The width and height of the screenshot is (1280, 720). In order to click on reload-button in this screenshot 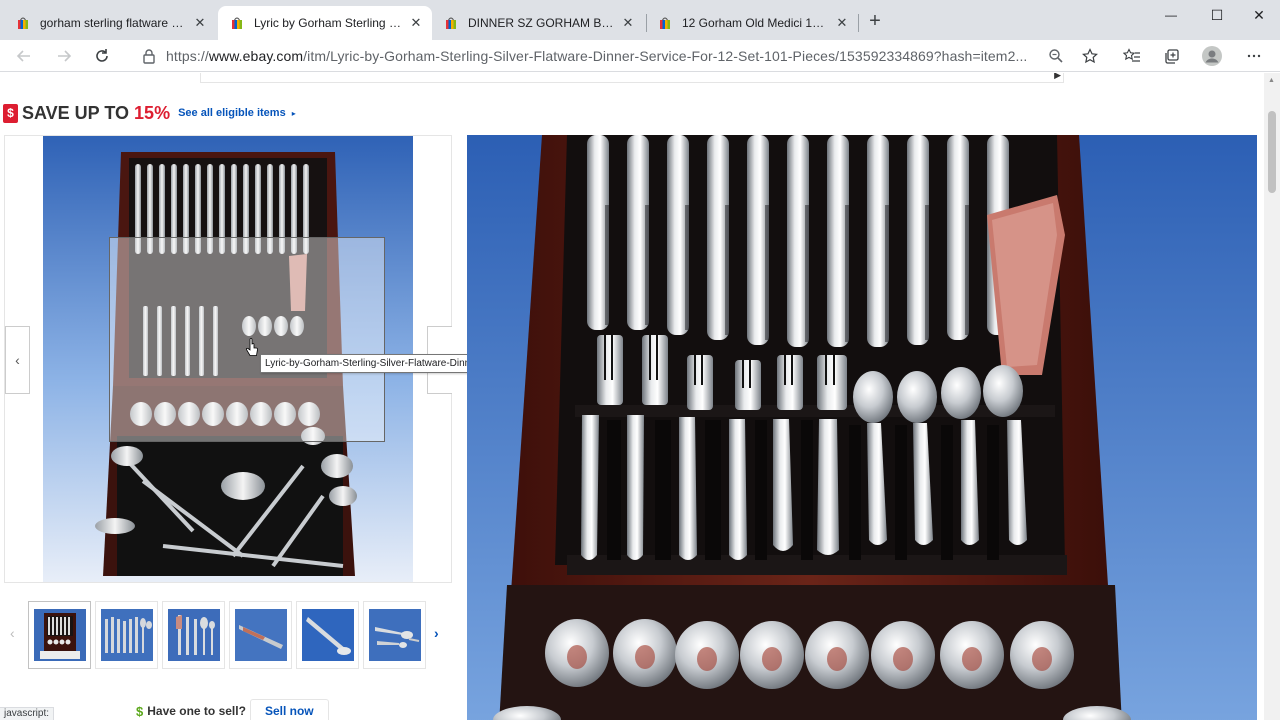, I will do `click(102, 56)`.